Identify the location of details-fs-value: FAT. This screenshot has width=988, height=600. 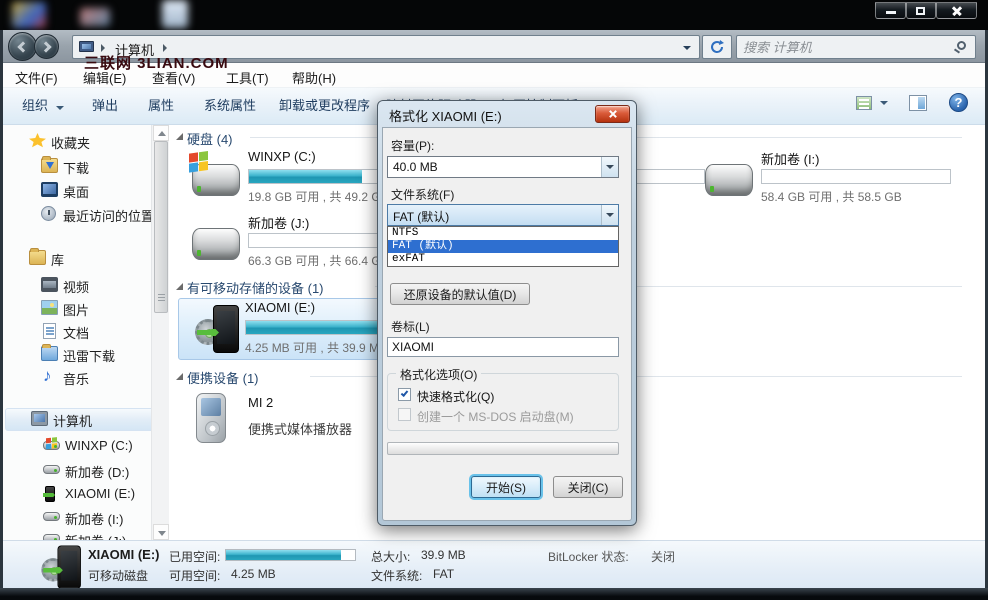
(444, 574).